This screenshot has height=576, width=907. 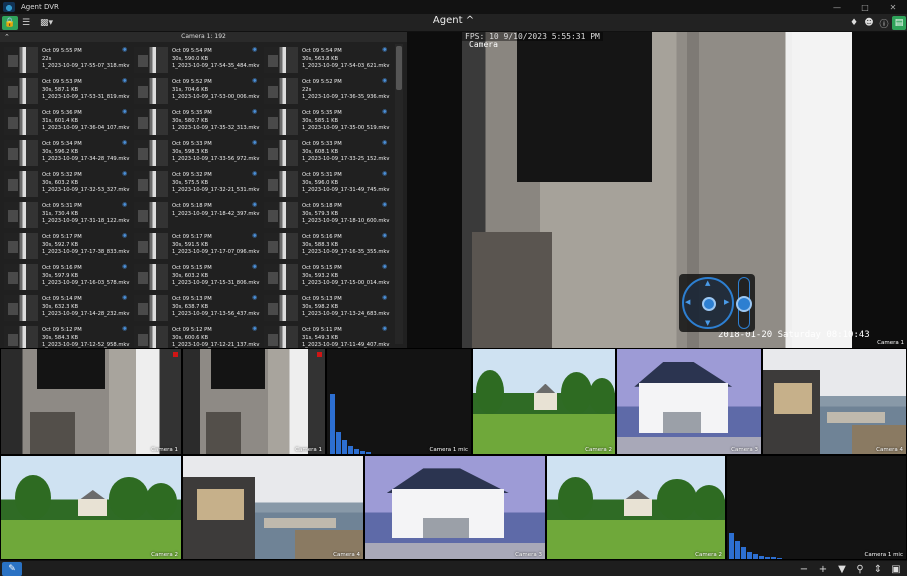 I want to click on close-button: ✕, so click(x=893, y=7).